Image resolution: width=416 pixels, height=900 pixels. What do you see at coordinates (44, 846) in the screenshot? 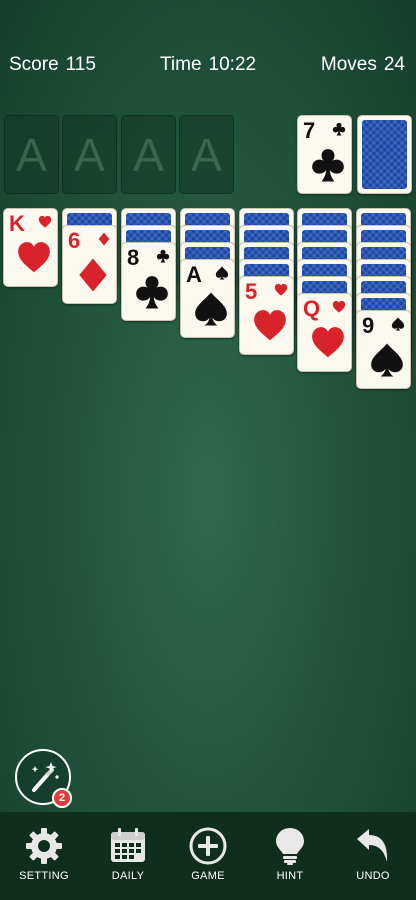
I see `gear-icon` at bounding box center [44, 846].